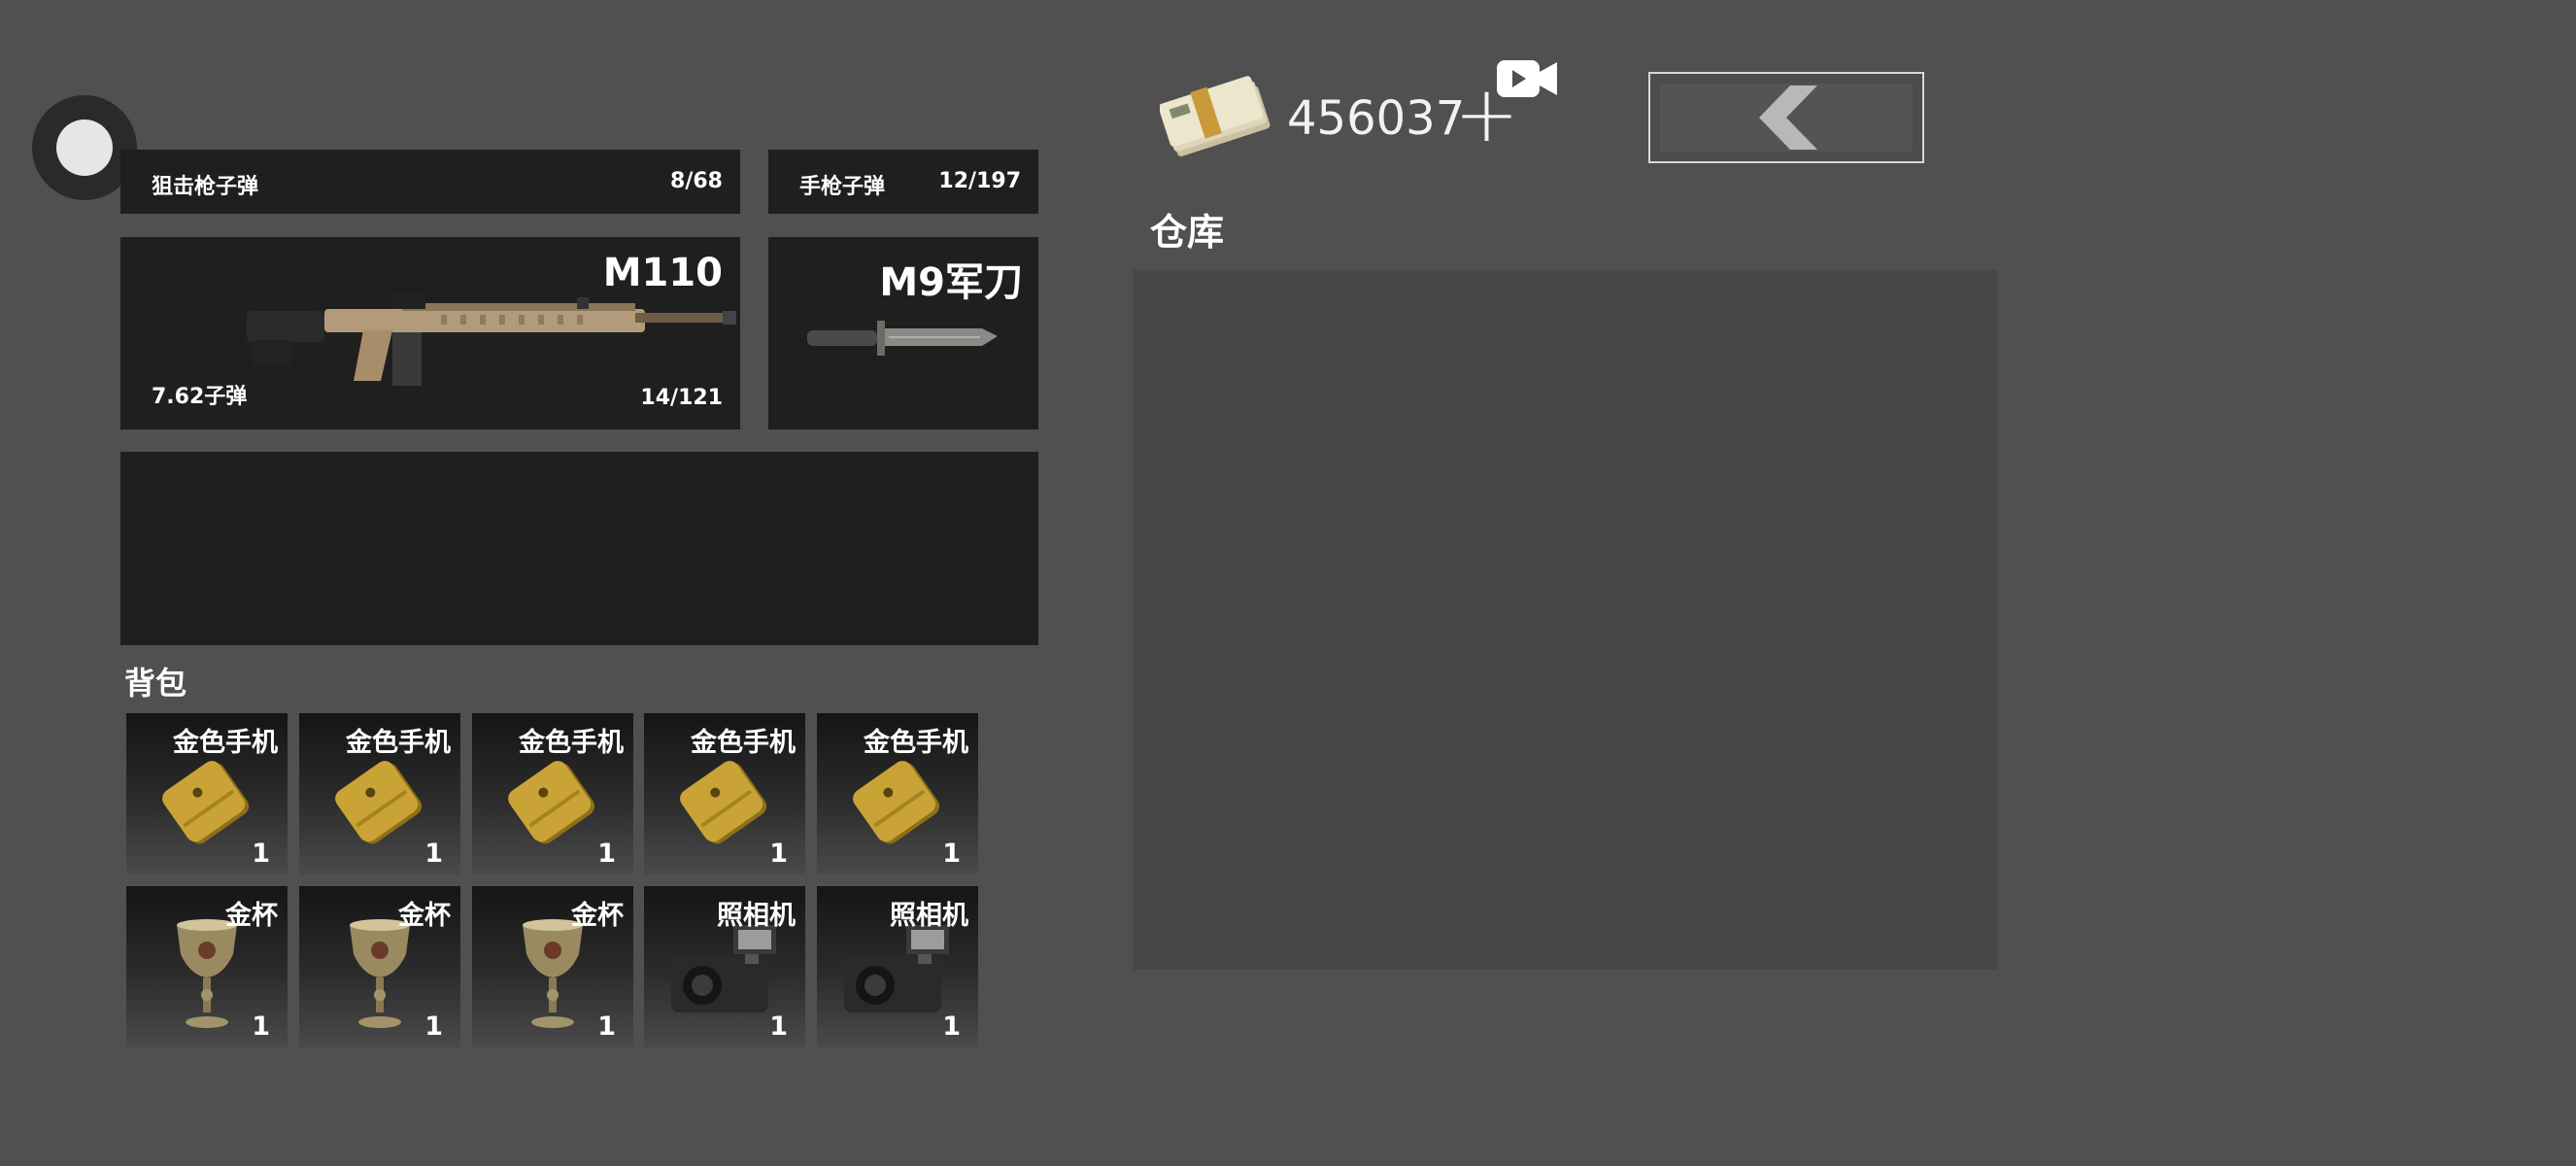 This screenshot has height=1166, width=2576. I want to click on knife-icon, so click(902, 338).